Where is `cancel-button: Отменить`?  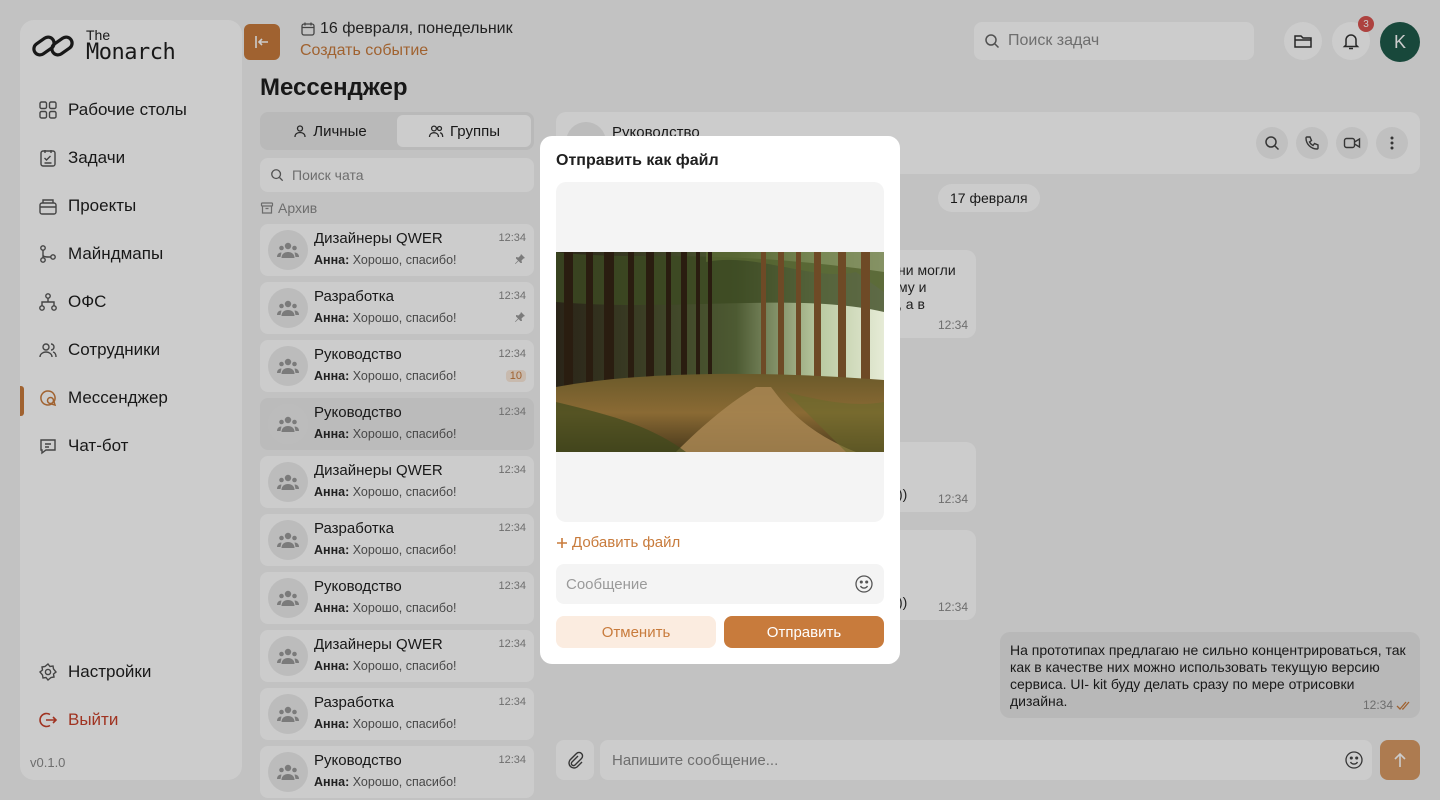 cancel-button: Отменить is located at coordinates (636, 632).